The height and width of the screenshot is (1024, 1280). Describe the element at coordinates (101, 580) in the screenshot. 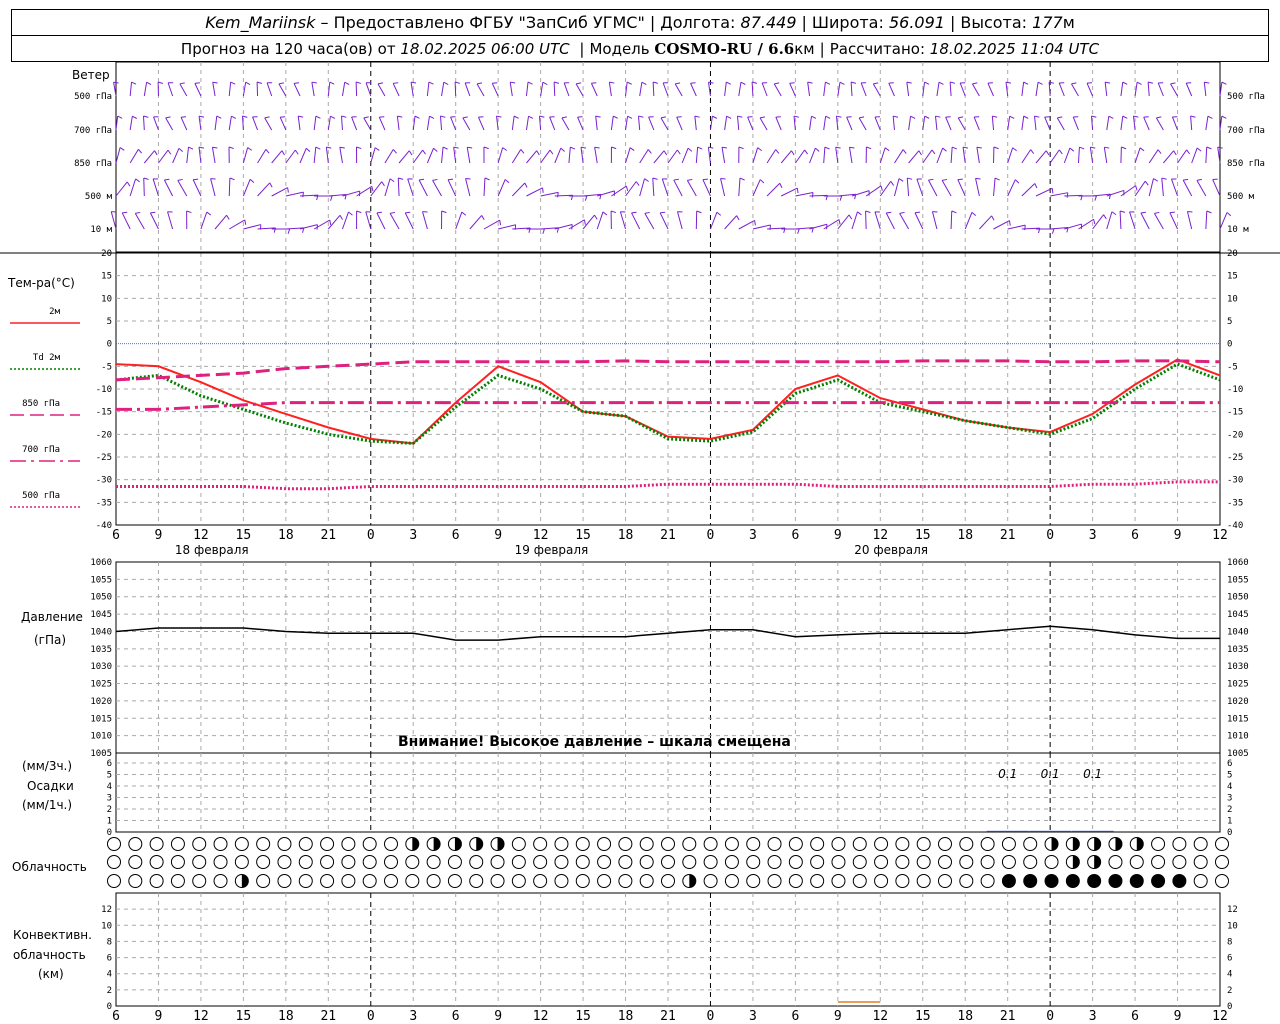

I see `pressure-ytick-left: 1055` at that location.